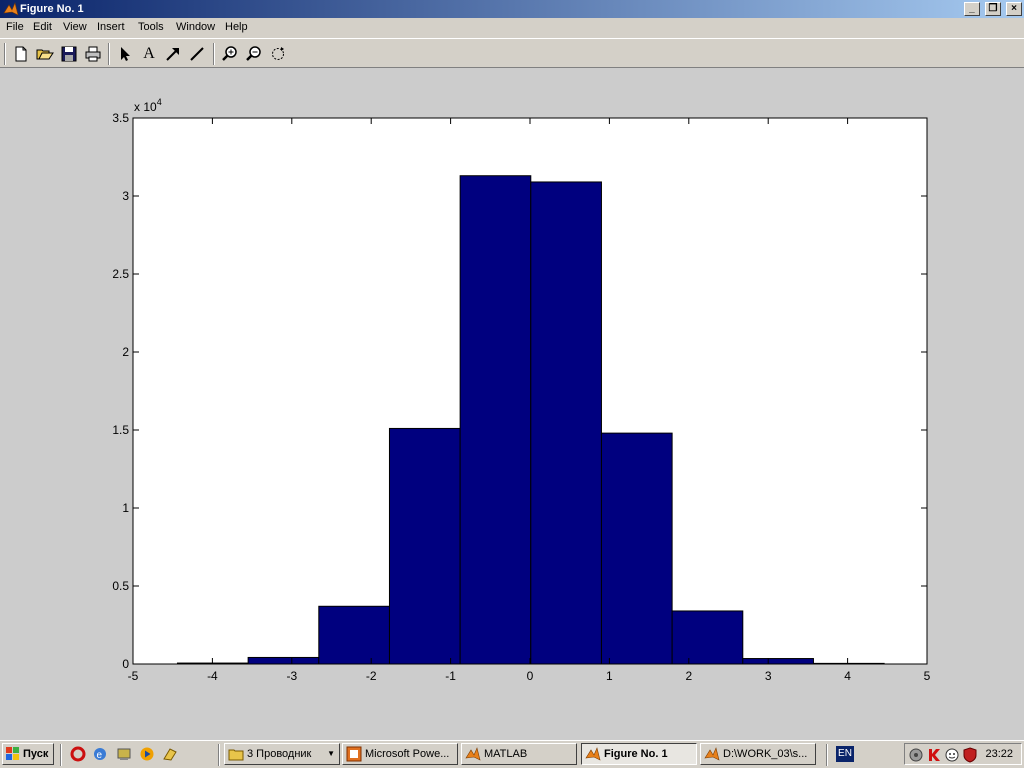 Image resolution: width=1024 pixels, height=768 pixels. I want to click on network-monitor-icon, so click(952, 755).